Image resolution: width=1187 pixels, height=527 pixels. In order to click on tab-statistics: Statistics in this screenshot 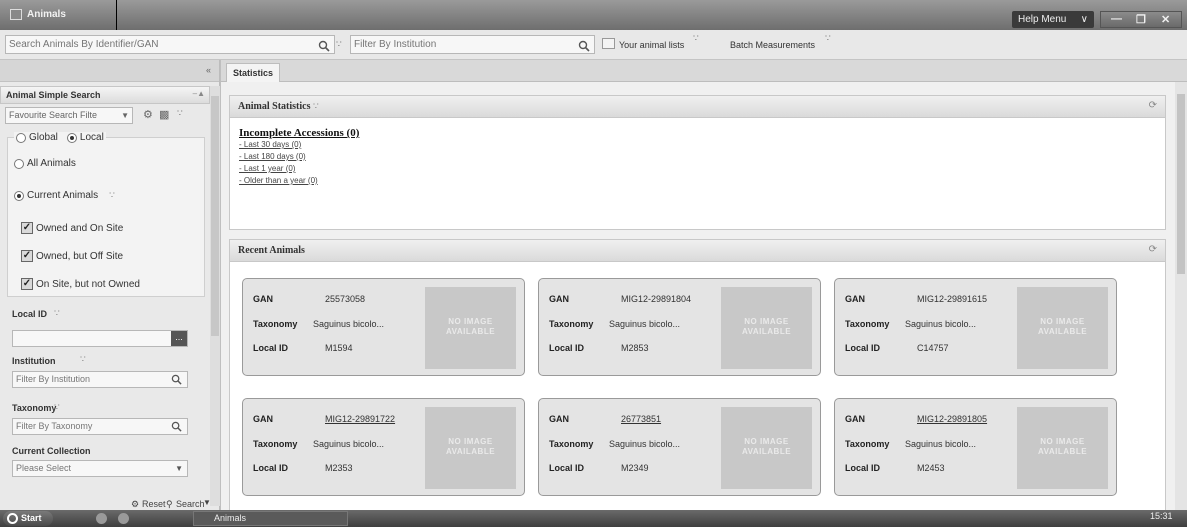, I will do `click(253, 72)`.